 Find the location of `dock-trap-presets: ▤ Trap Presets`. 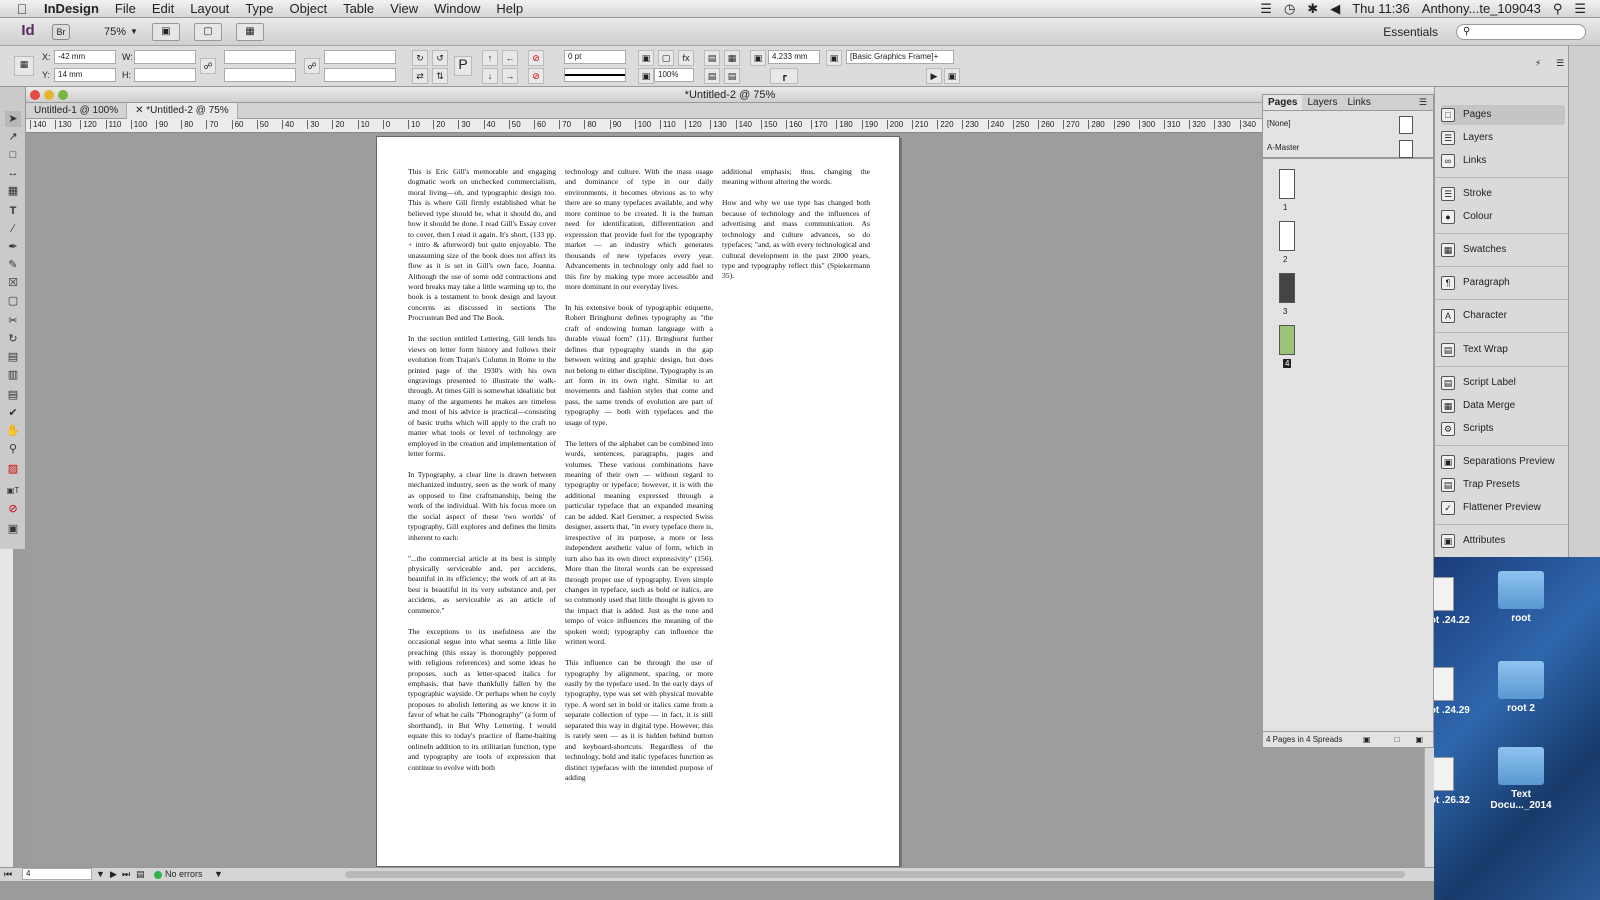

dock-trap-presets: ▤ Trap Presets is located at coordinates (1503, 485).